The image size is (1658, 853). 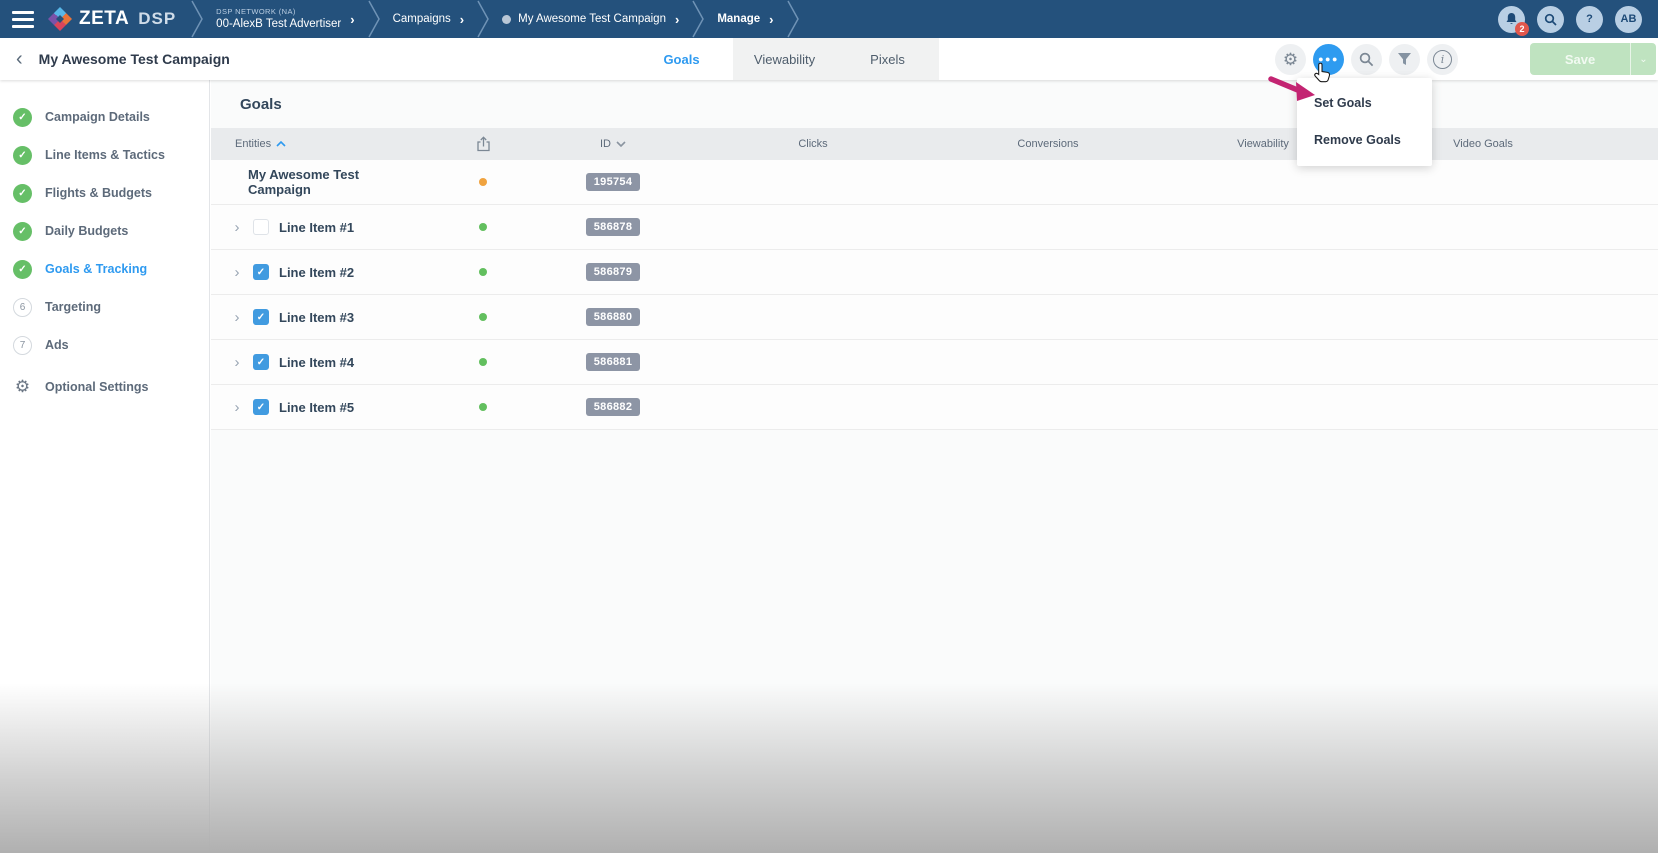 I want to click on back-button: ‹, so click(x=19, y=59).